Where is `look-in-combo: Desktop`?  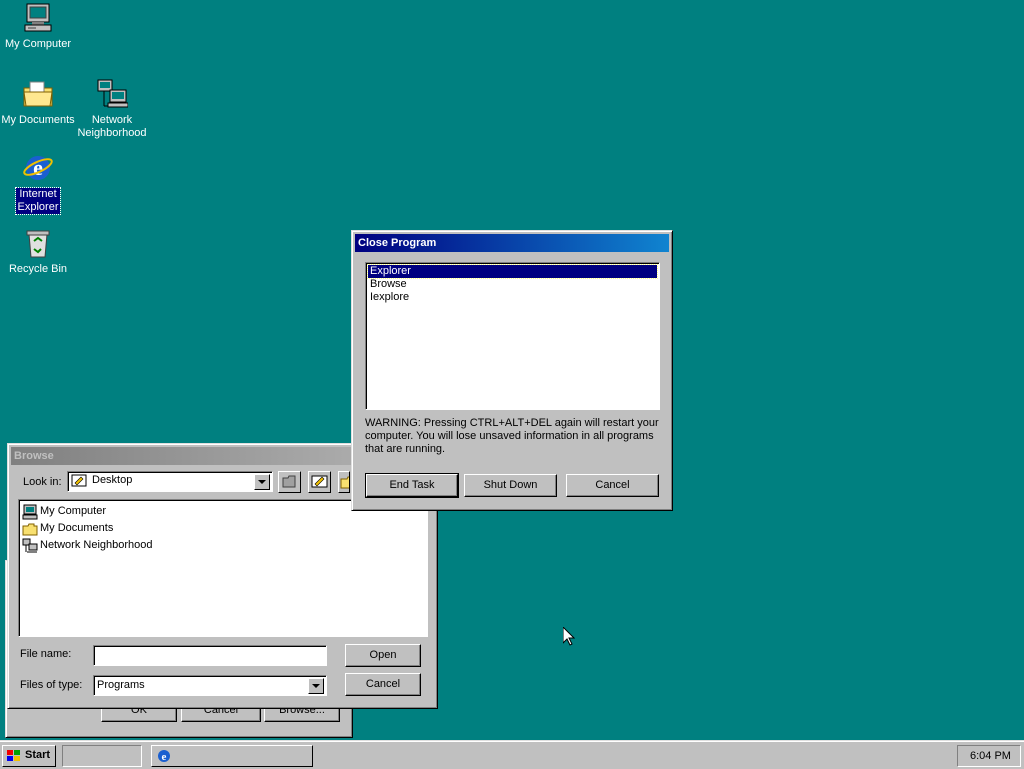
look-in-combo: Desktop is located at coordinates (170, 481).